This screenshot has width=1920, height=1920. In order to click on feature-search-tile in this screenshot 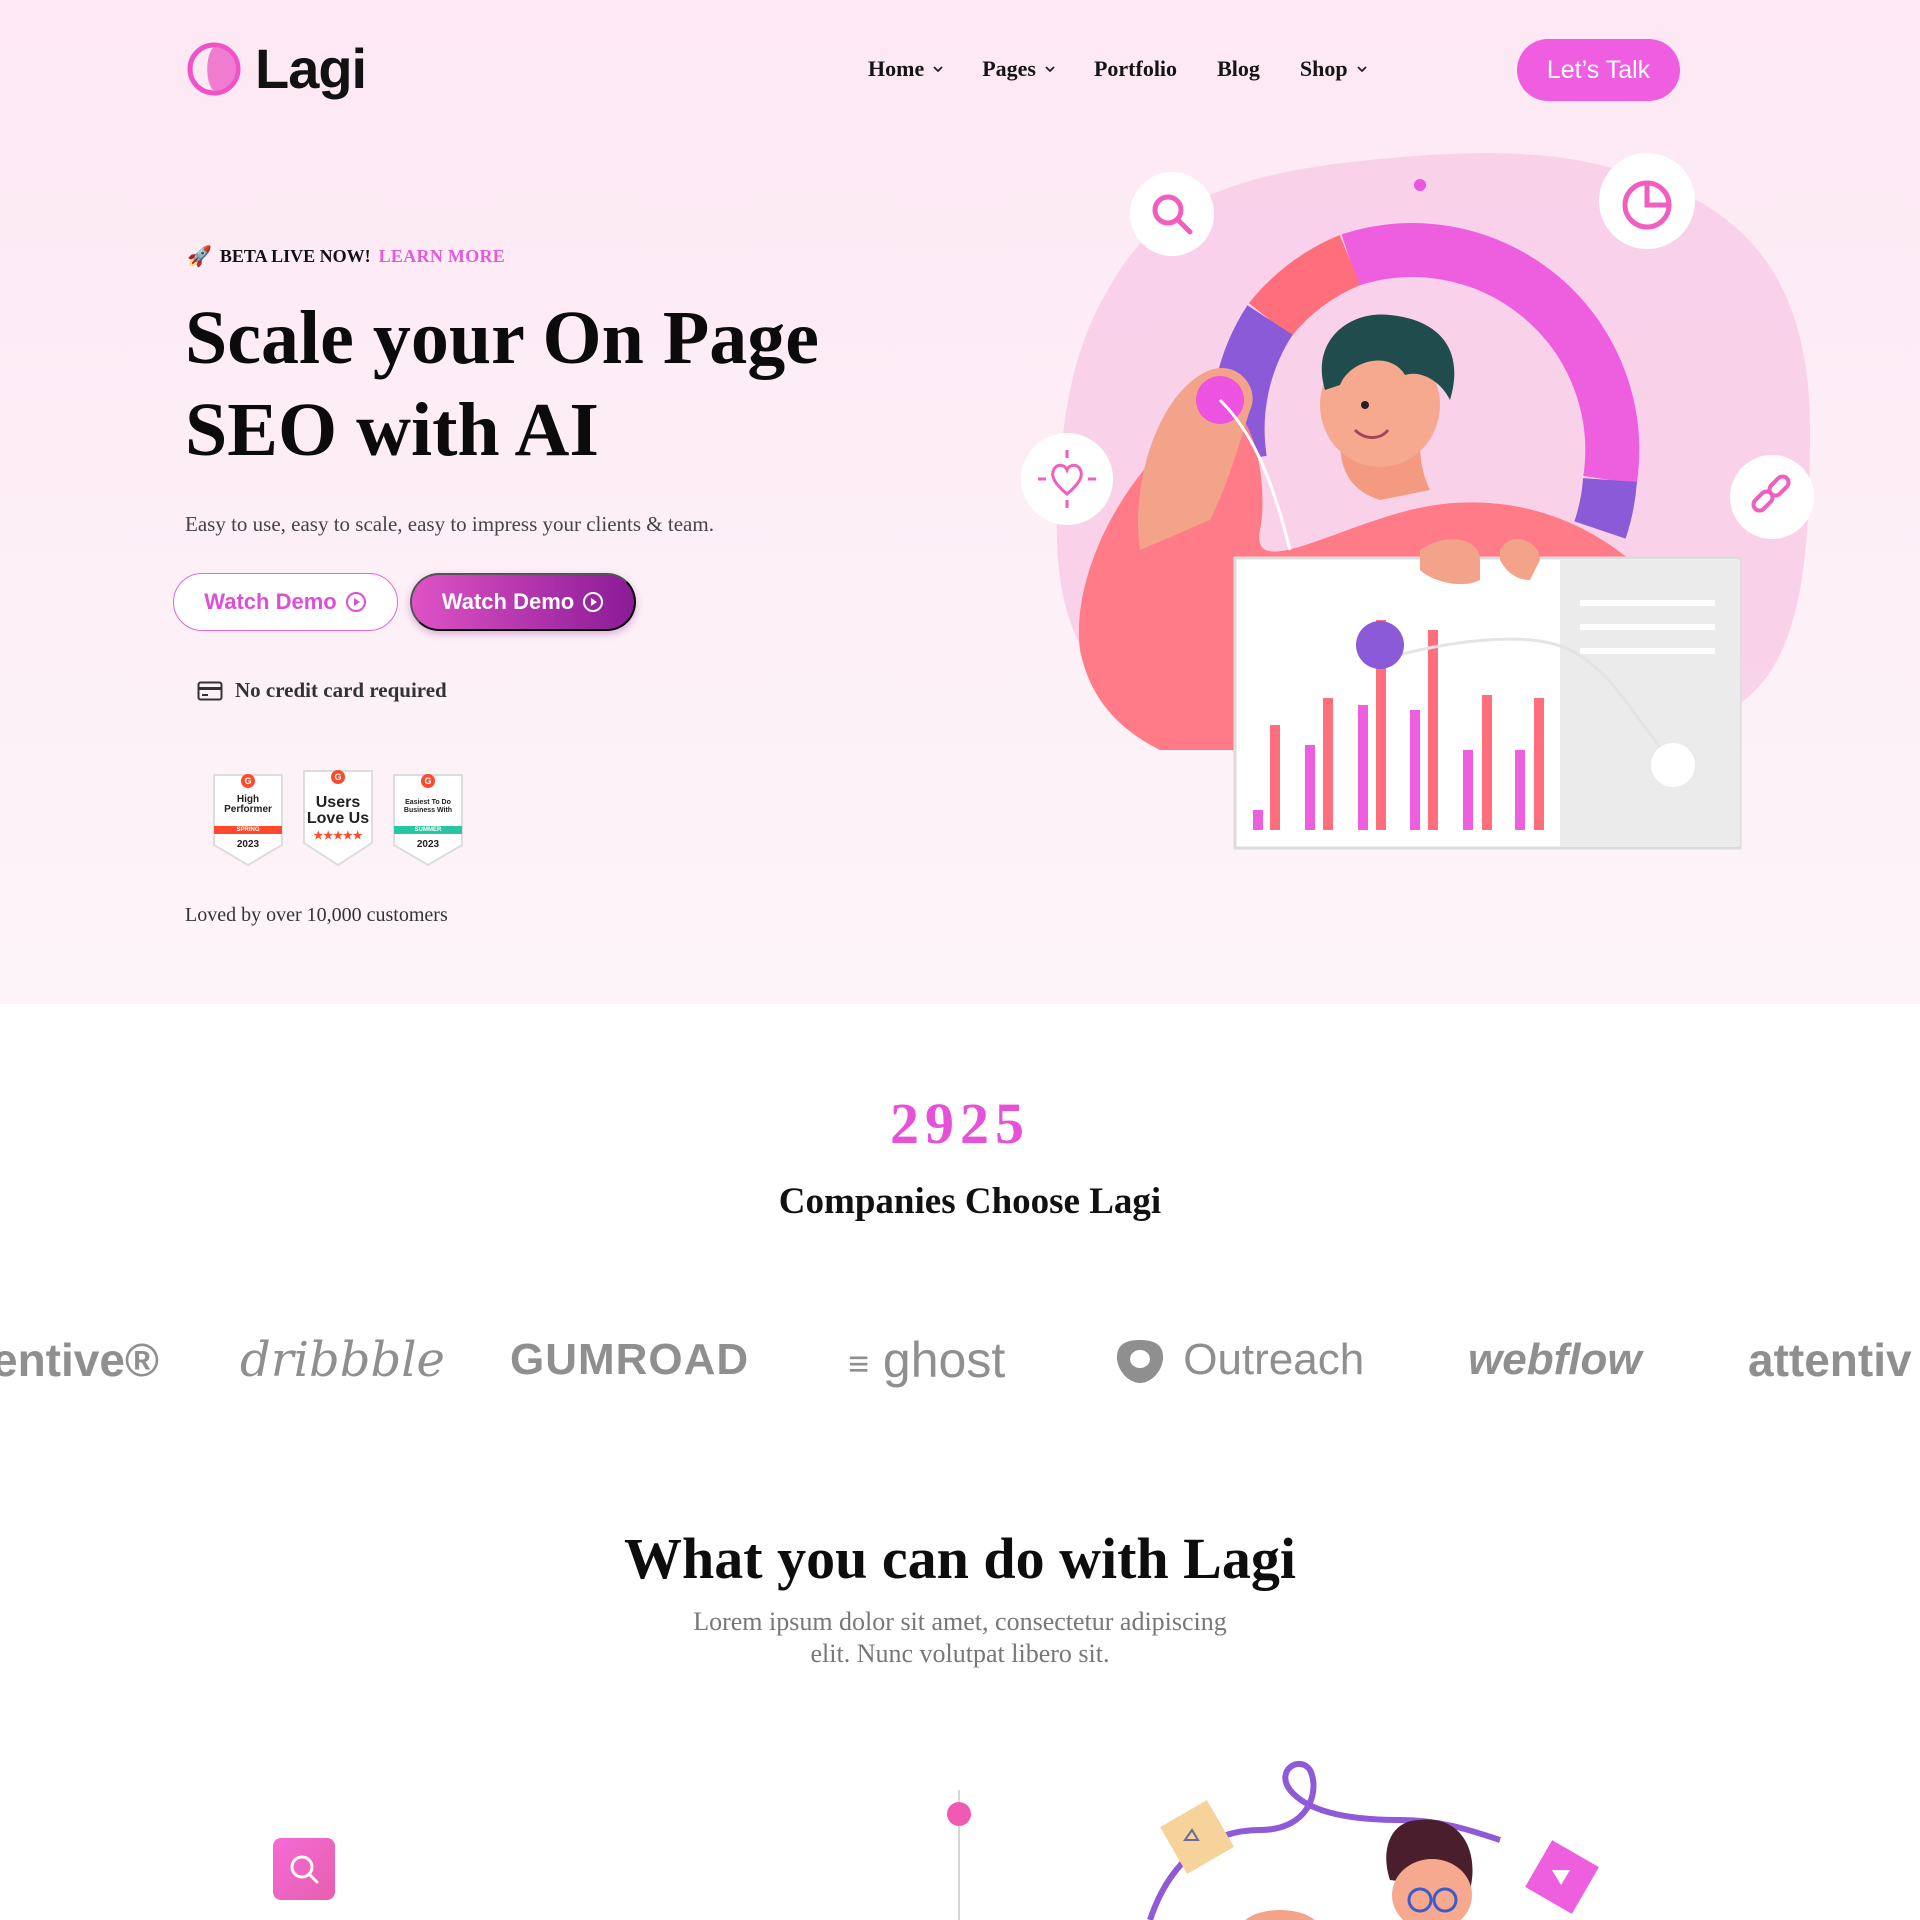, I will do `click(304, 1869)`.